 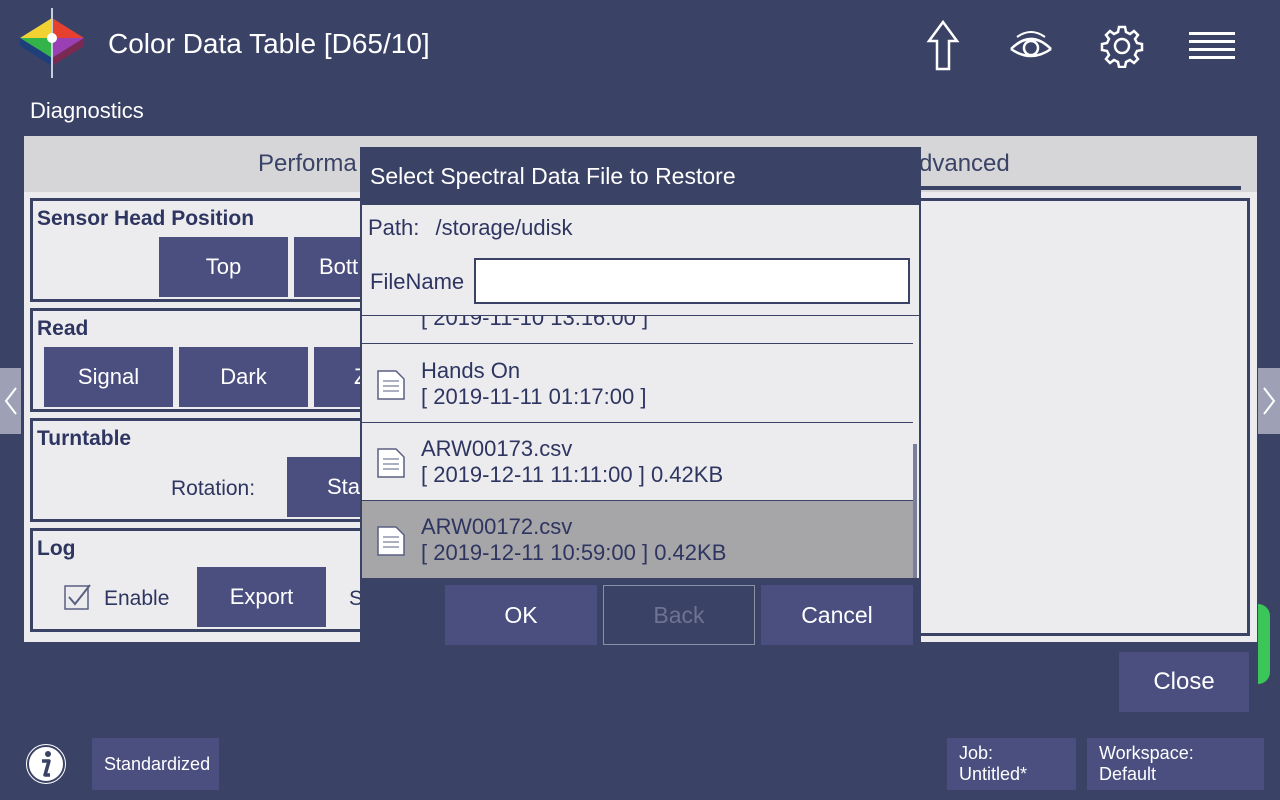 What do you see at coordinates (394, 227) in the screenshot?
I see `path-label: Path:` at bounding box center [394, 227].